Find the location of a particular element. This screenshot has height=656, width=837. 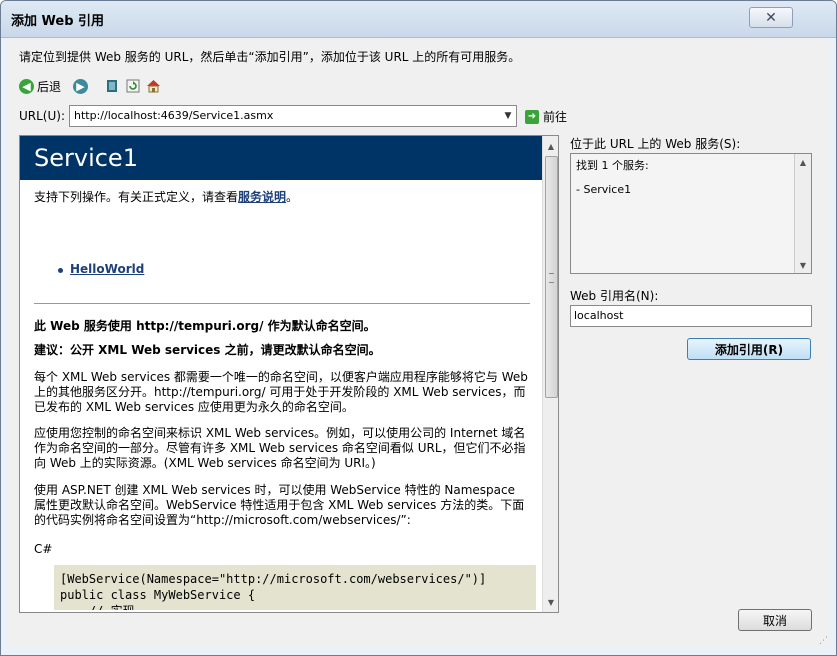

intro-suffix: 。 is located at coordinates (292, 197).